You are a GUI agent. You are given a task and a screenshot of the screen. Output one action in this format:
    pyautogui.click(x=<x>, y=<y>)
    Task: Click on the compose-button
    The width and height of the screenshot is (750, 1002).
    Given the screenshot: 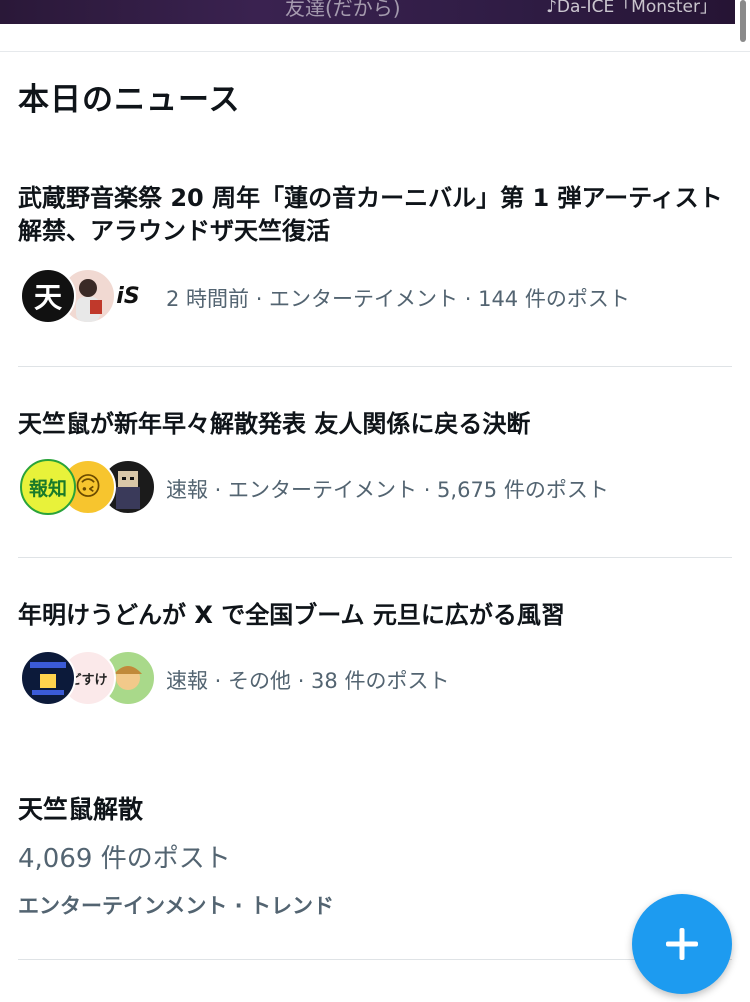 What is the action you would take?
    pyautogui.click(x=682, y=944)
    